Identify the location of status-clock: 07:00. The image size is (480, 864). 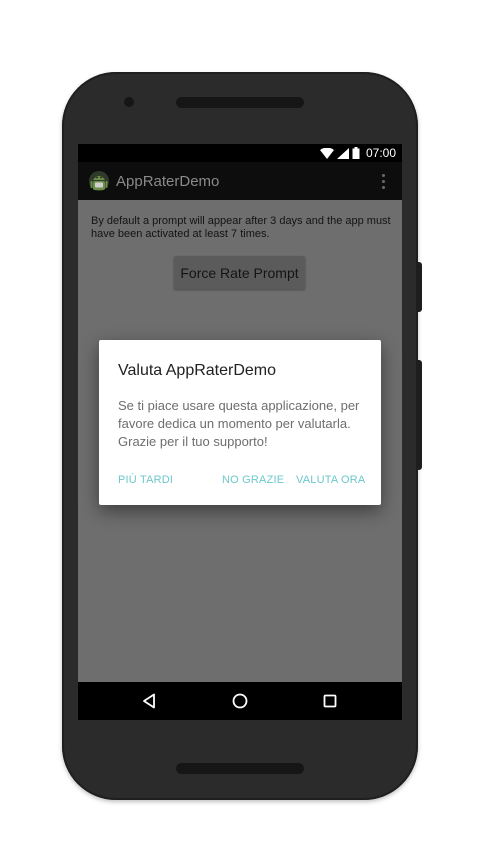
(380, 153).